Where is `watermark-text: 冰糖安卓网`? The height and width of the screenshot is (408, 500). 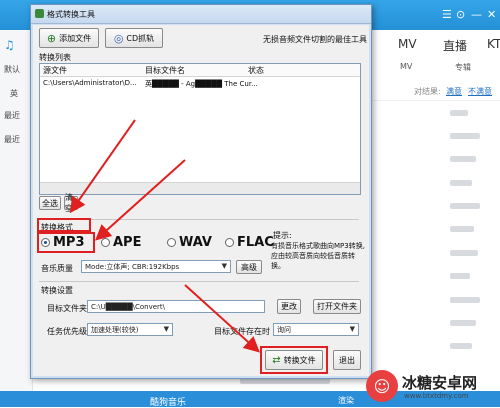
watermark-text: 冰糖安卓网 is located at coordinates (440, 383).